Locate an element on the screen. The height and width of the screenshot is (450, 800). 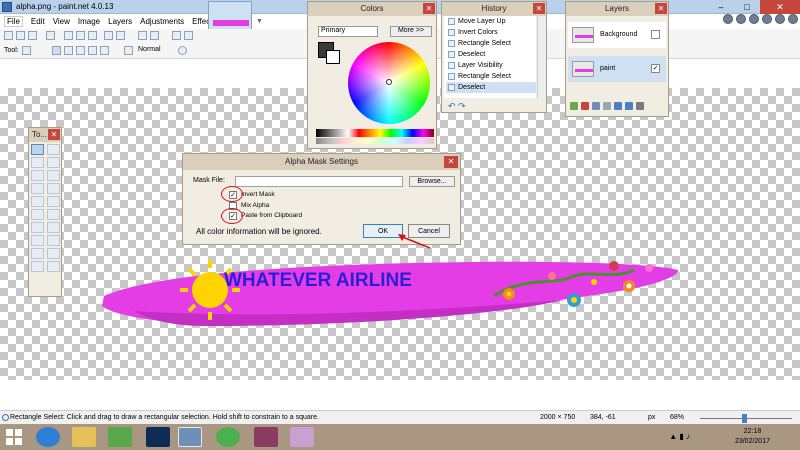
history-scrollbar is located at coordinates (541, 57).